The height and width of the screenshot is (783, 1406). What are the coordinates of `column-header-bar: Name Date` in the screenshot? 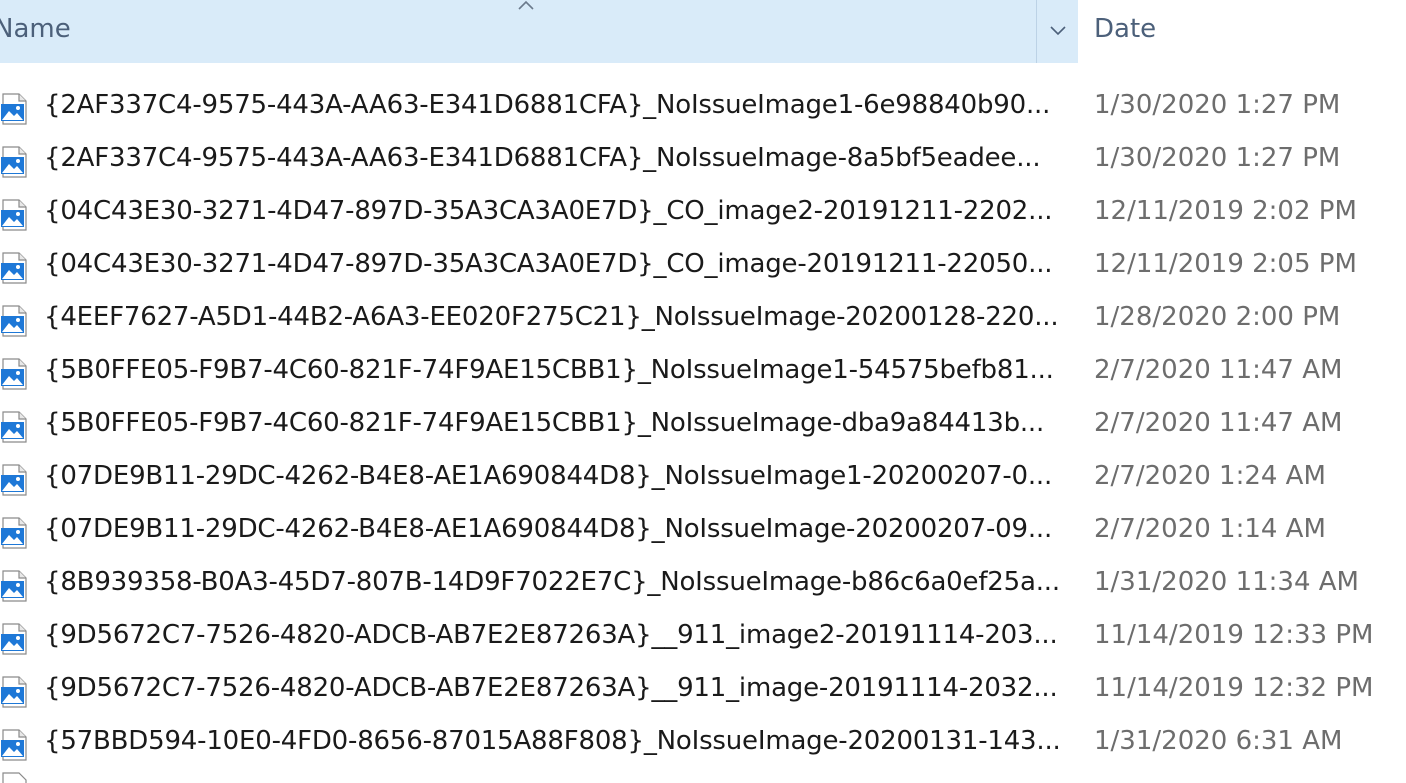 It's located at (703, 31).